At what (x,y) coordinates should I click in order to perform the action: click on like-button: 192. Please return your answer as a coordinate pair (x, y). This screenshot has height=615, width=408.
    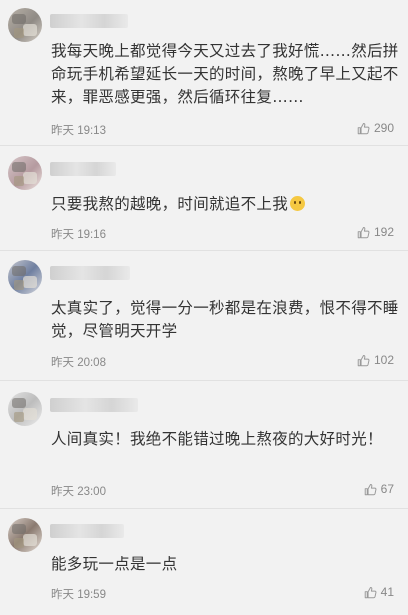
    Looking at the image, I should click on (375, 232).